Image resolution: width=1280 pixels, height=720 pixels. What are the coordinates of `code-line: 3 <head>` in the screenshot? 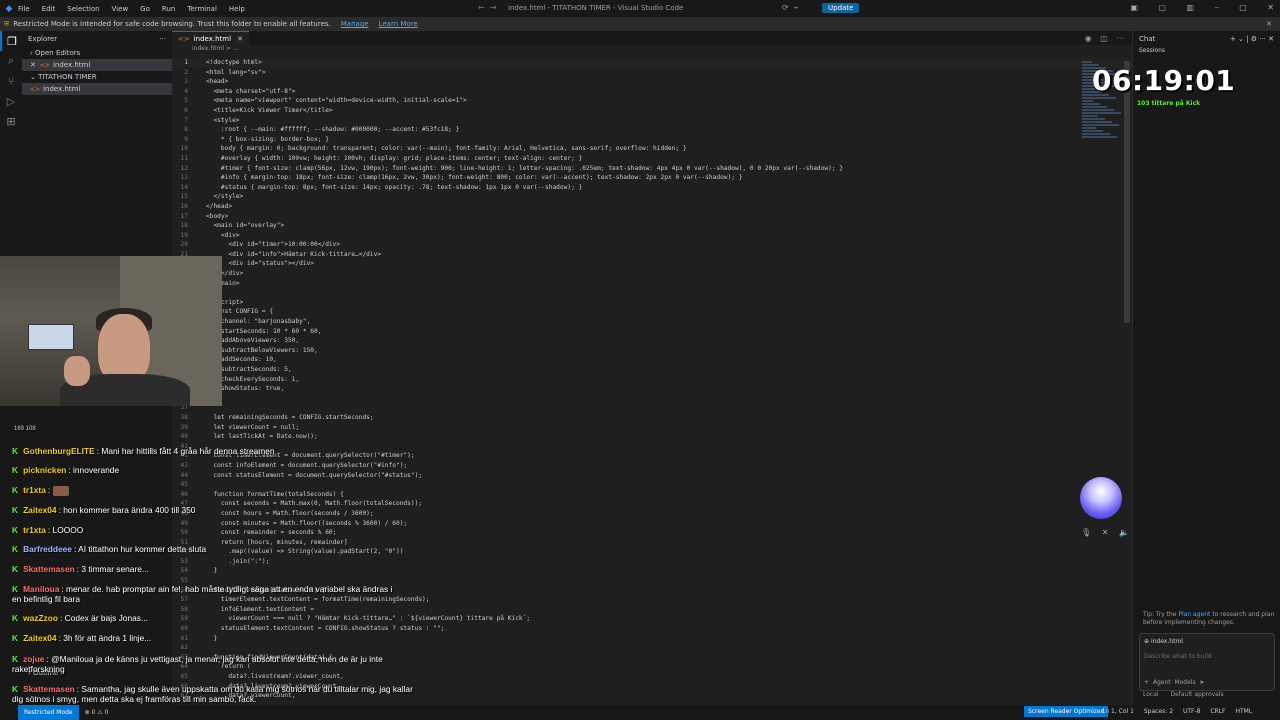 It's located at (652, 82).